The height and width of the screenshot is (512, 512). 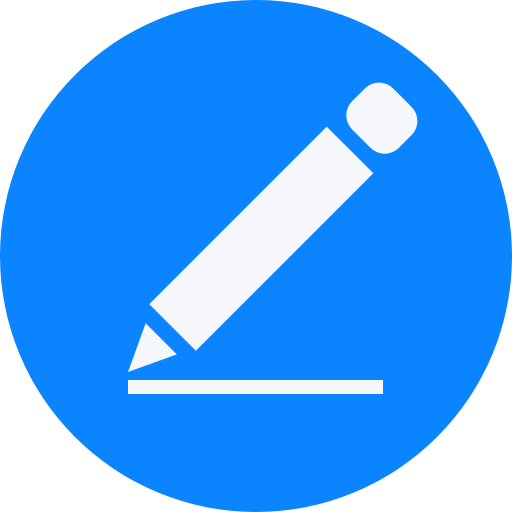 What do you see at coordinates (255, 387) in the screenshot?
I see `underline-bar` at bounding box center [255, 387].